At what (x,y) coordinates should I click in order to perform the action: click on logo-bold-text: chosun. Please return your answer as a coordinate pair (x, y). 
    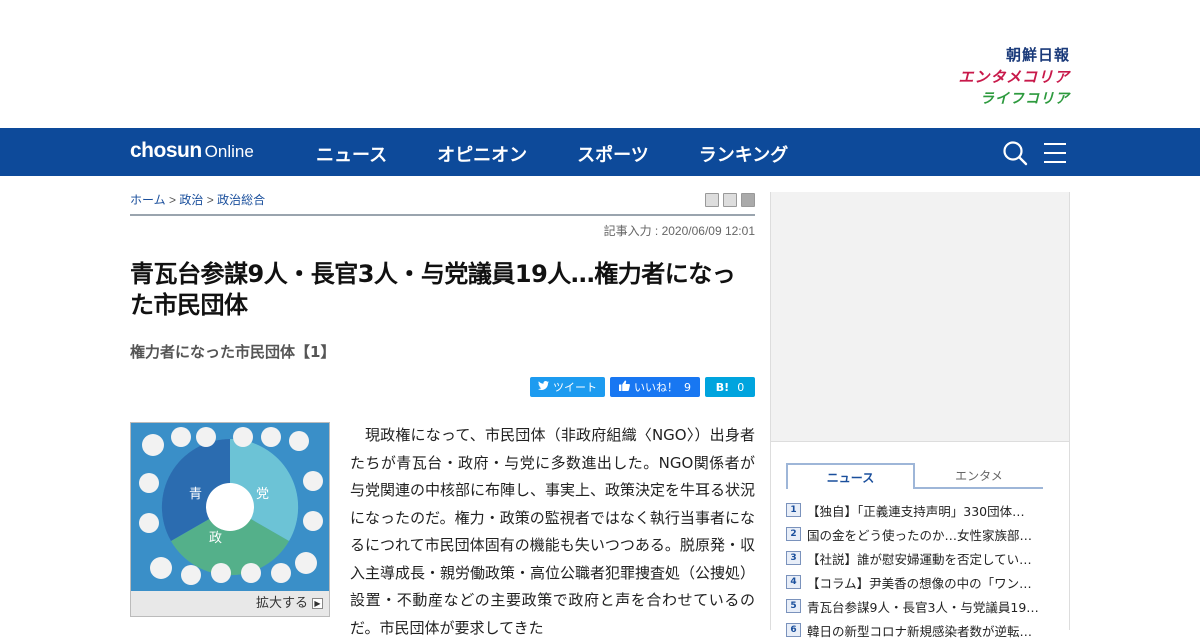
    Looking at the image, I should click on (166, 150).